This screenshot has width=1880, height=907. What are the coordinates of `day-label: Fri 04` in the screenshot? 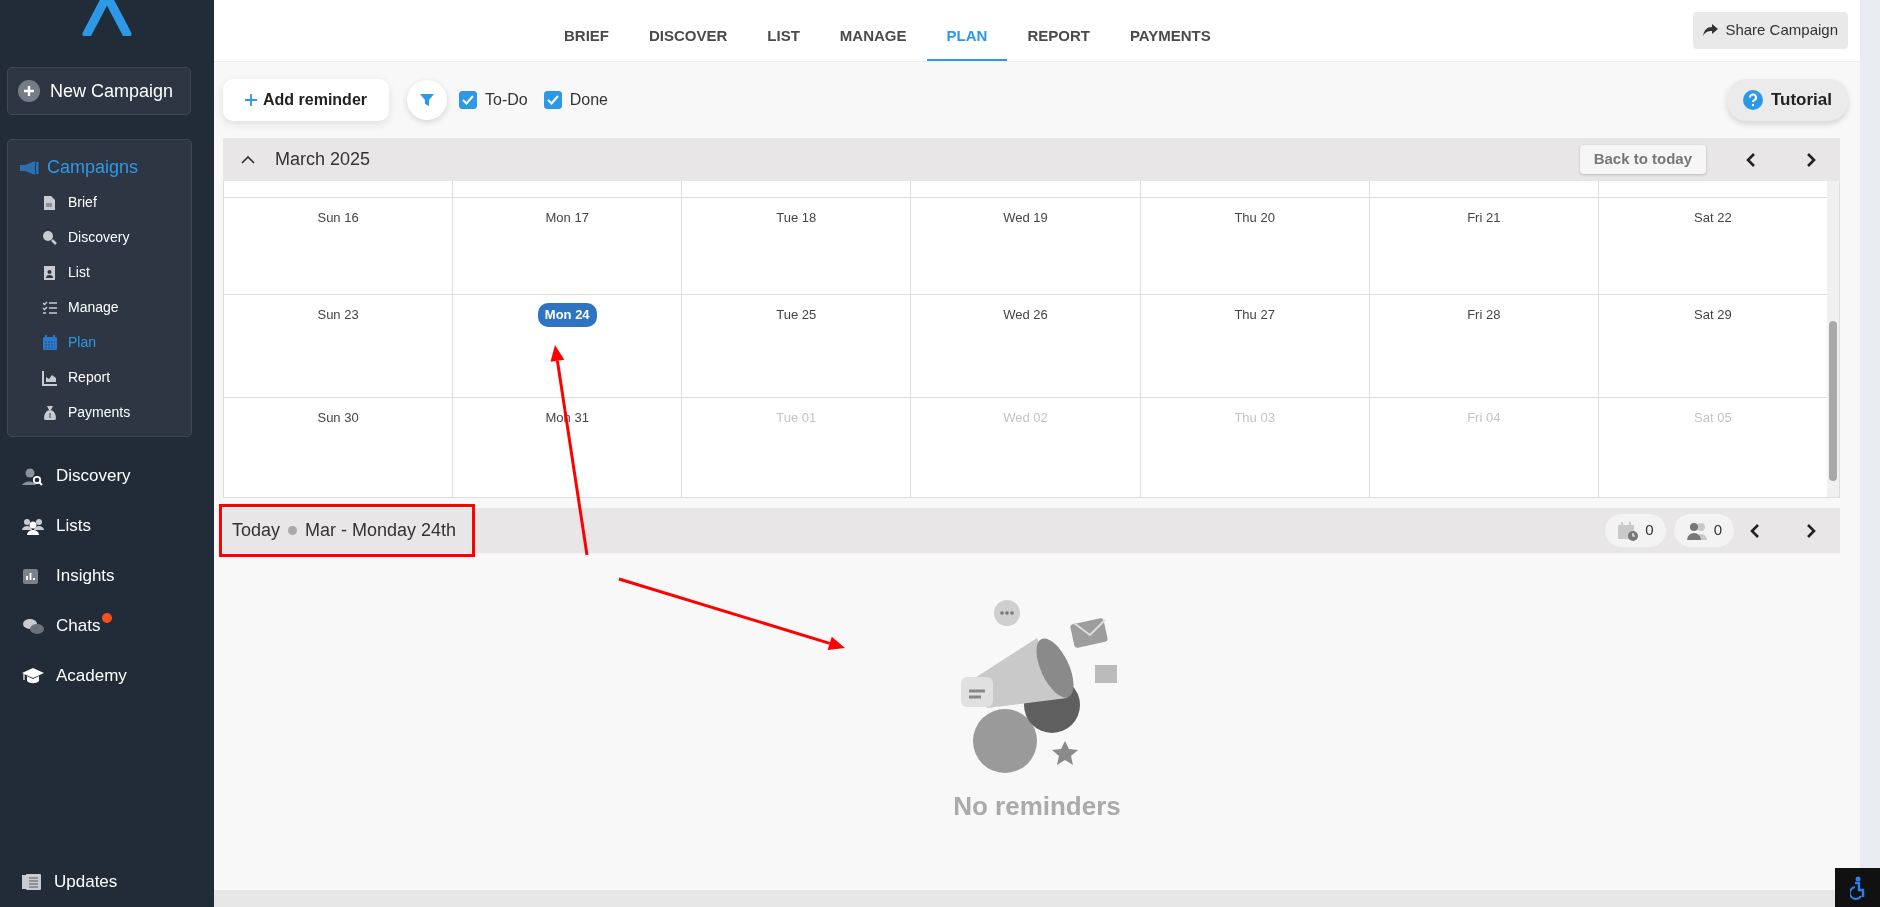 It's located at (1484, 418).